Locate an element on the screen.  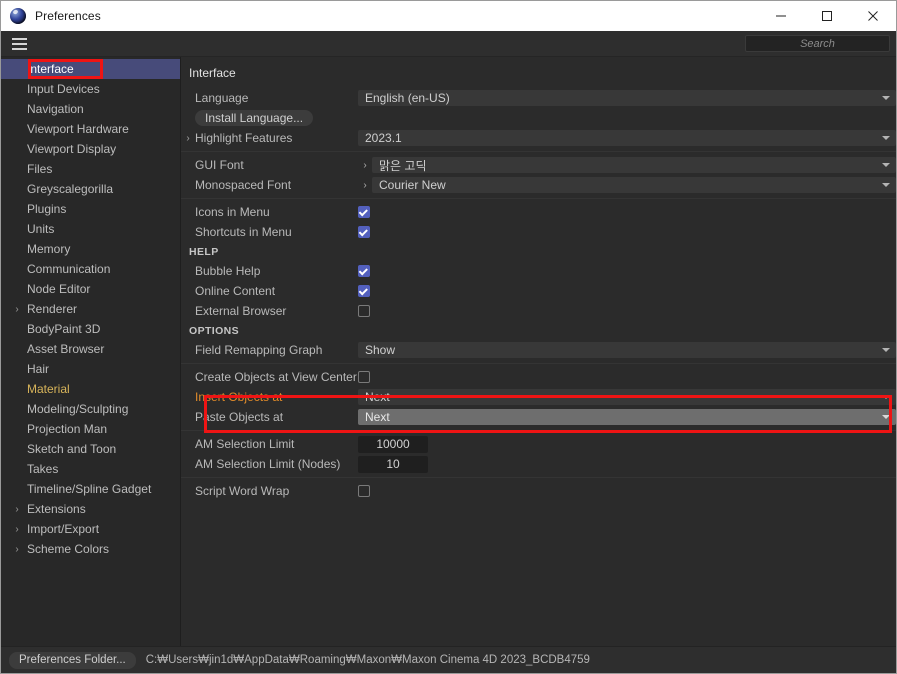
language-dropdown: English (en-US) is located at coordinates (627, 98).